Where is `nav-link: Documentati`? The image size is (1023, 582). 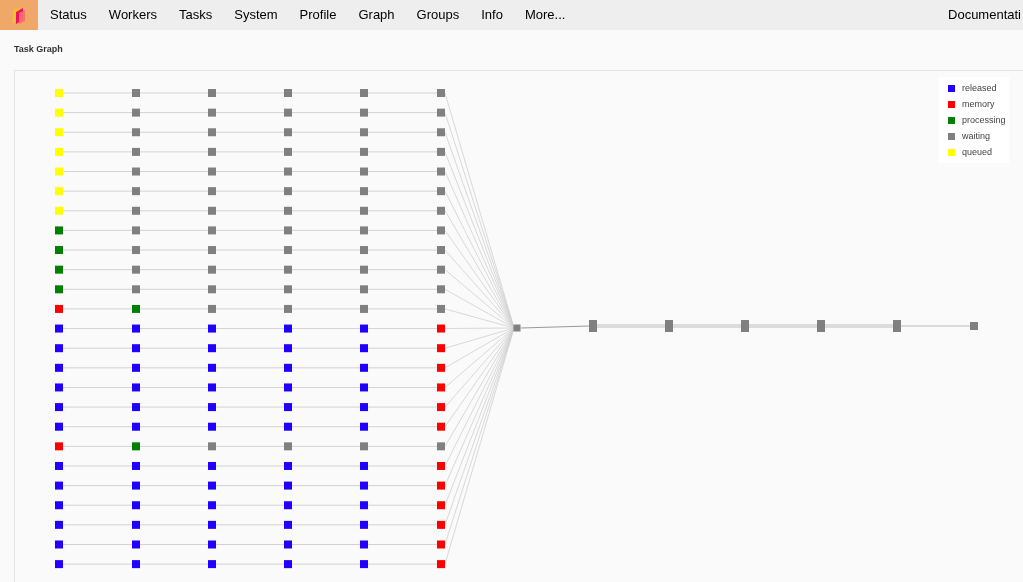 nav-link: Documentati is located at coordinates (984, 15).